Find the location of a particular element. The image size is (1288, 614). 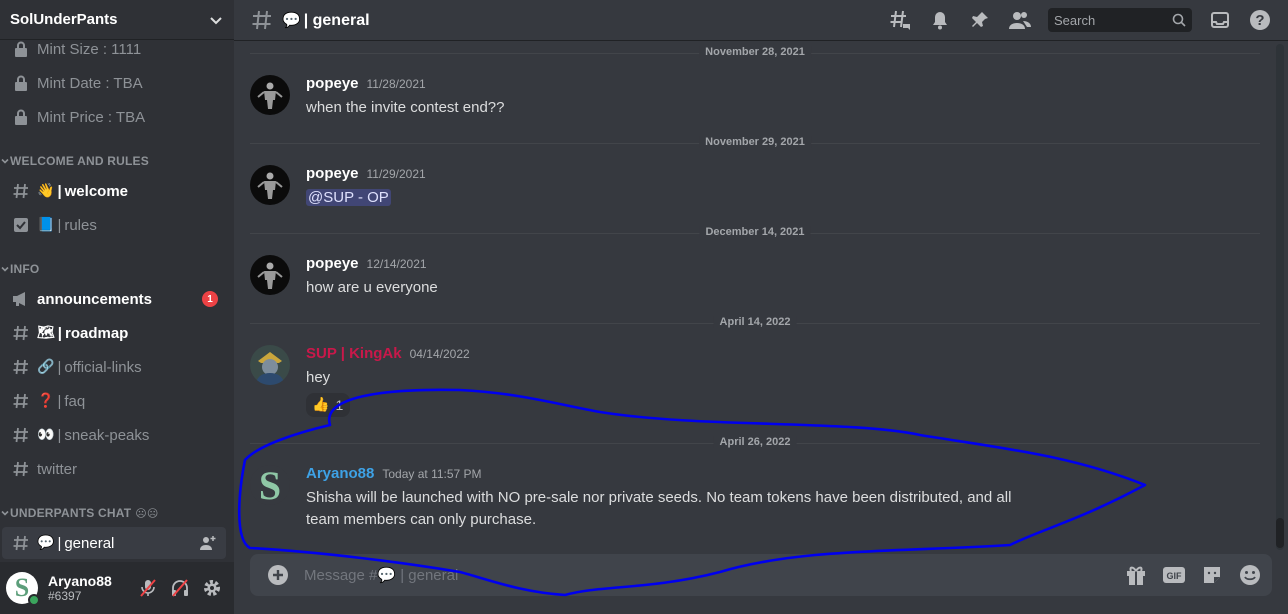

mute-button is located at coordinates (148, 588).